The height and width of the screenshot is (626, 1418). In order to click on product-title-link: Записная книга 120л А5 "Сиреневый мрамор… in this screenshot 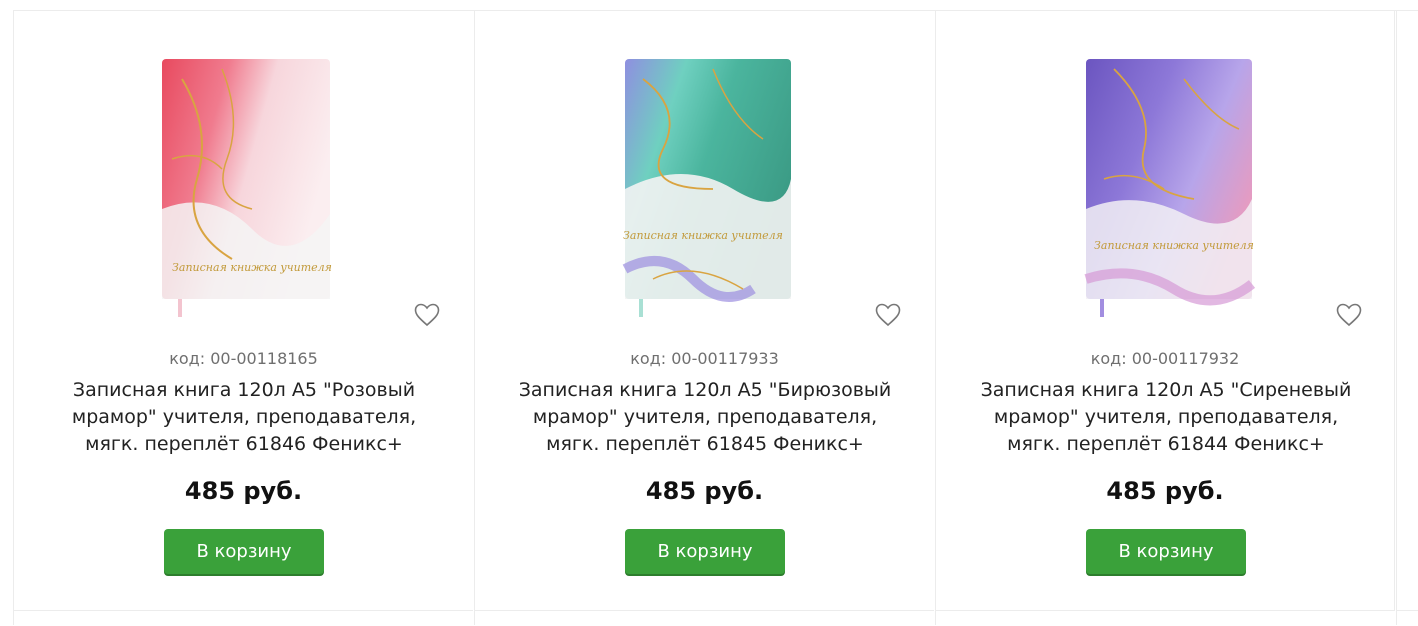, I will do `click(1166, 417)`.